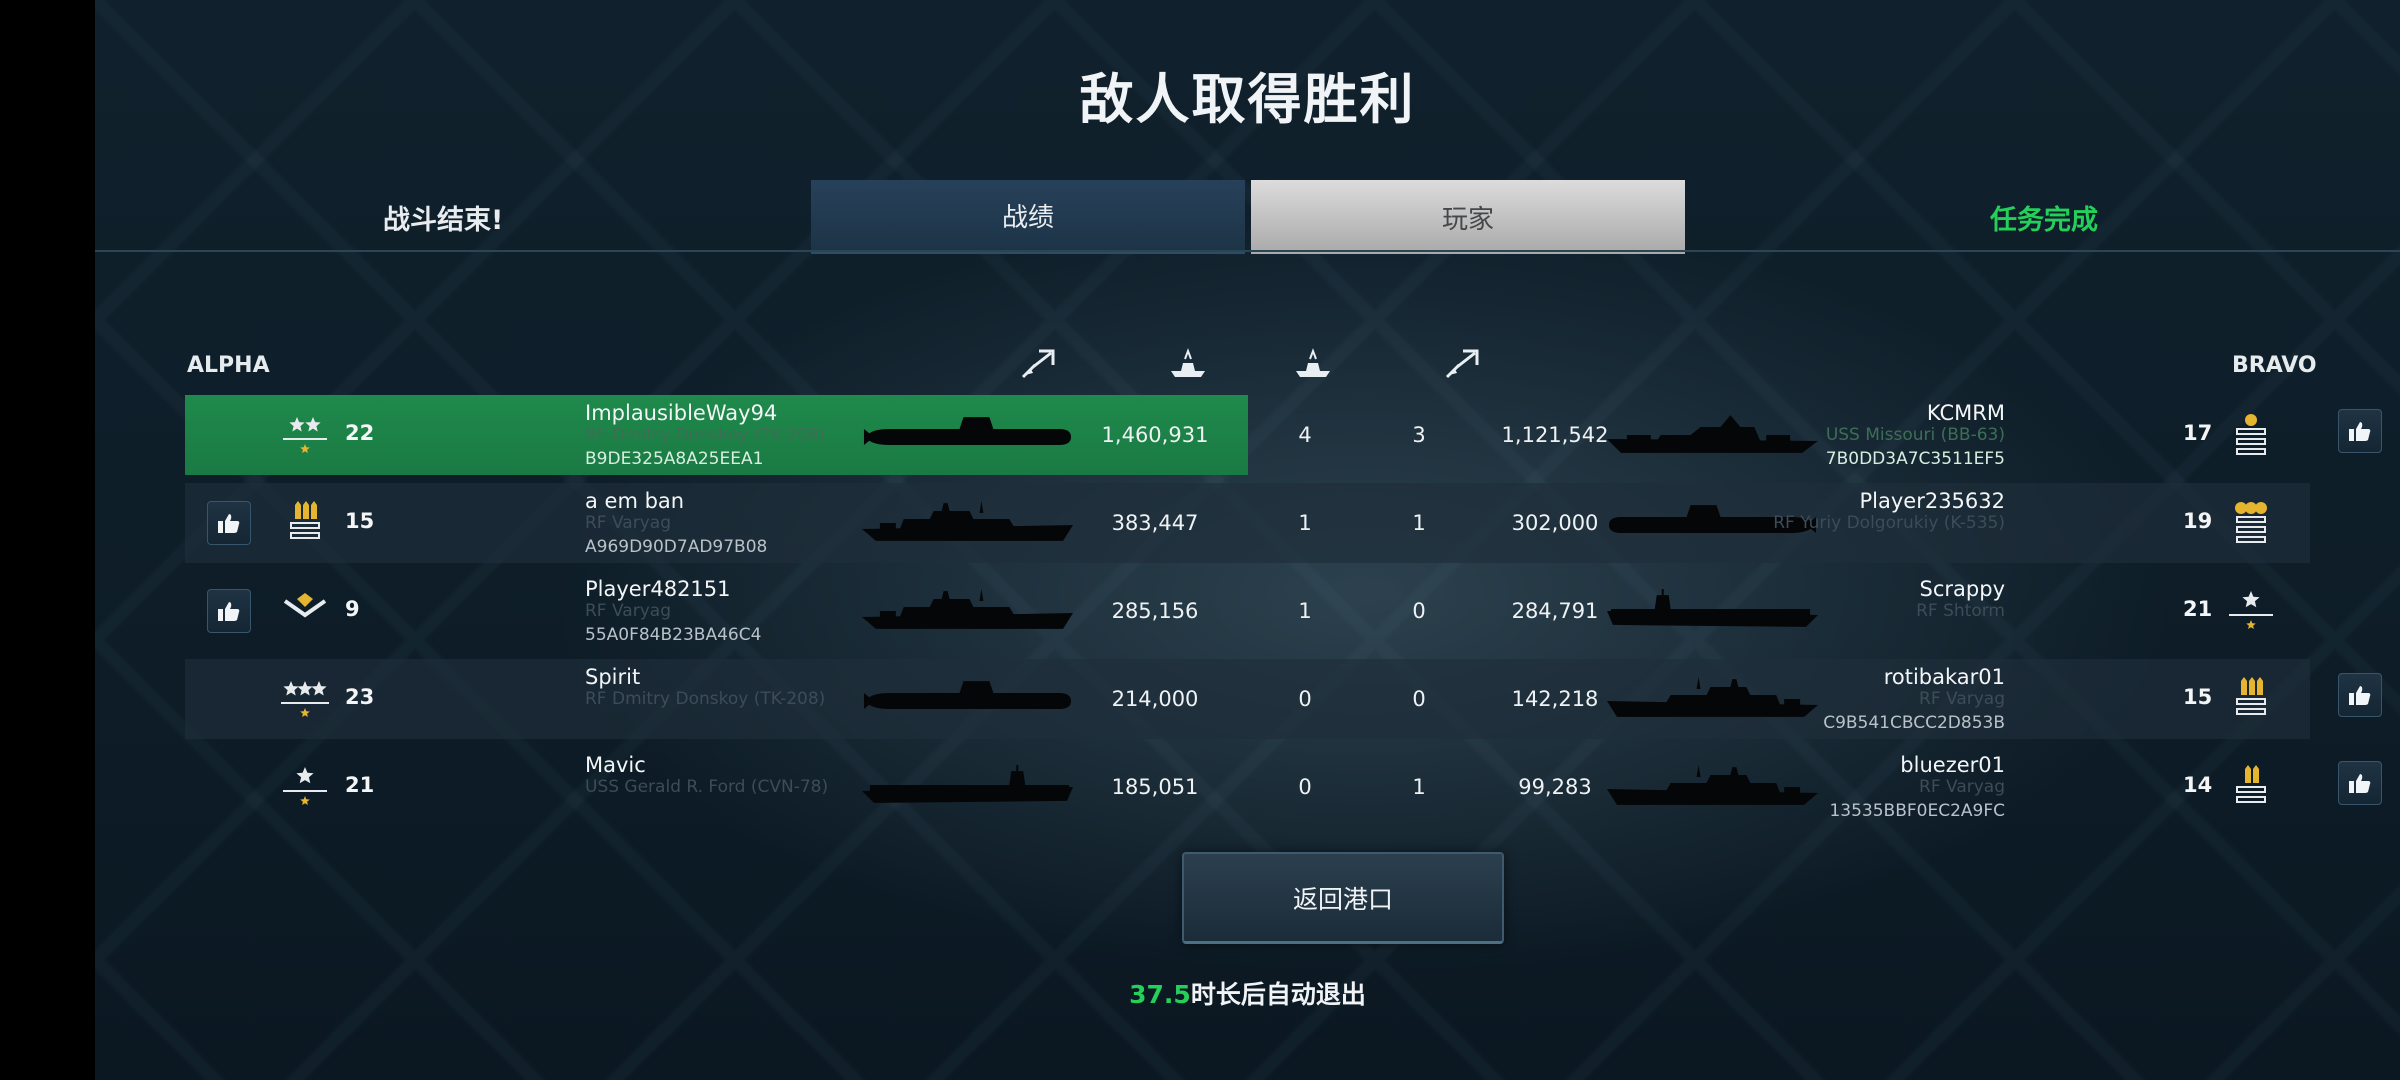  What do you see at coordinates (1932, 501) in the screenshot?
I see `player-name: Player235632` at bounding box center [1932, 501].